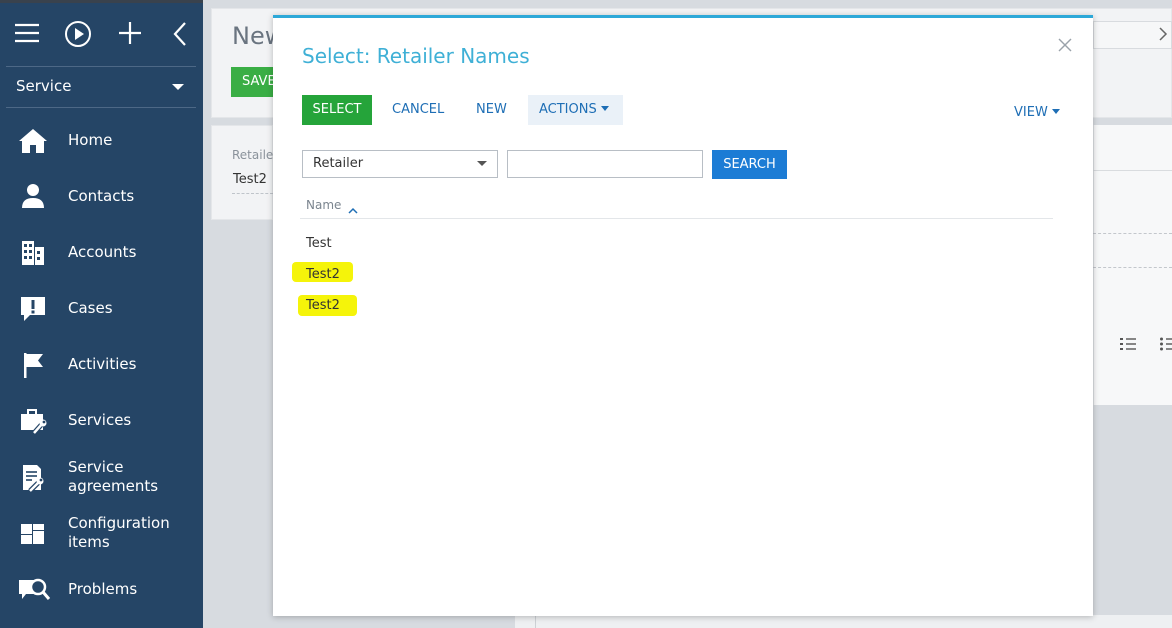 This screenshot has width=1172, height=628. What do you see at coordinates (104, 36) in the screenshot?
I see `sidebar-toolbar` at bounding box center [104, 36].